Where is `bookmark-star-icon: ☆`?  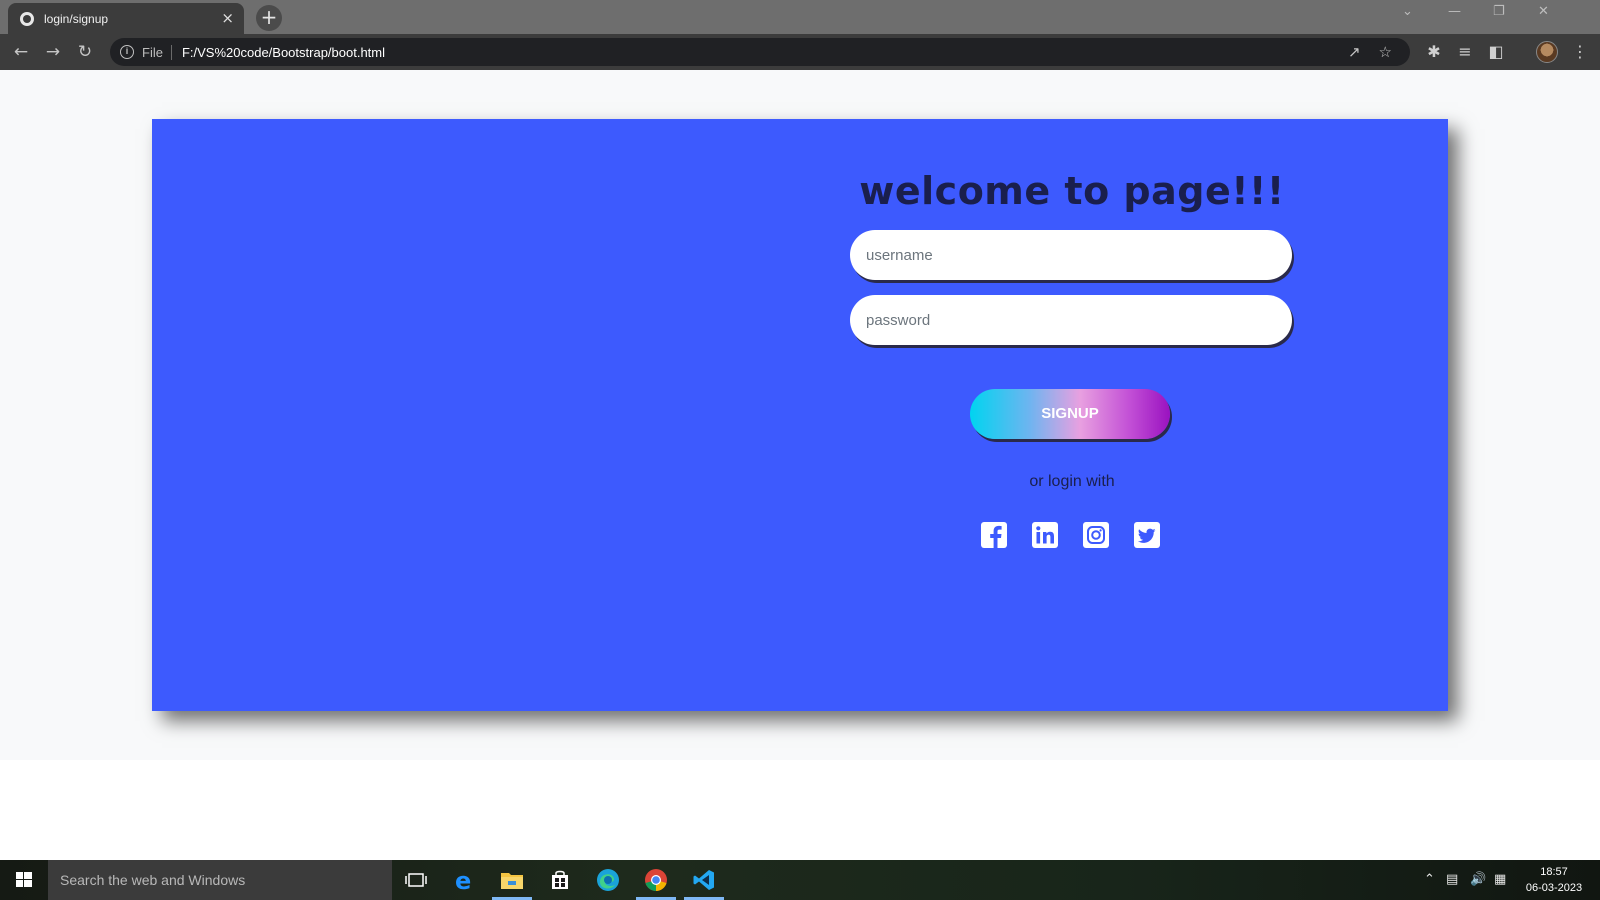
bookmark-star-icon: ☆ is located at coordinates (1385, 52).